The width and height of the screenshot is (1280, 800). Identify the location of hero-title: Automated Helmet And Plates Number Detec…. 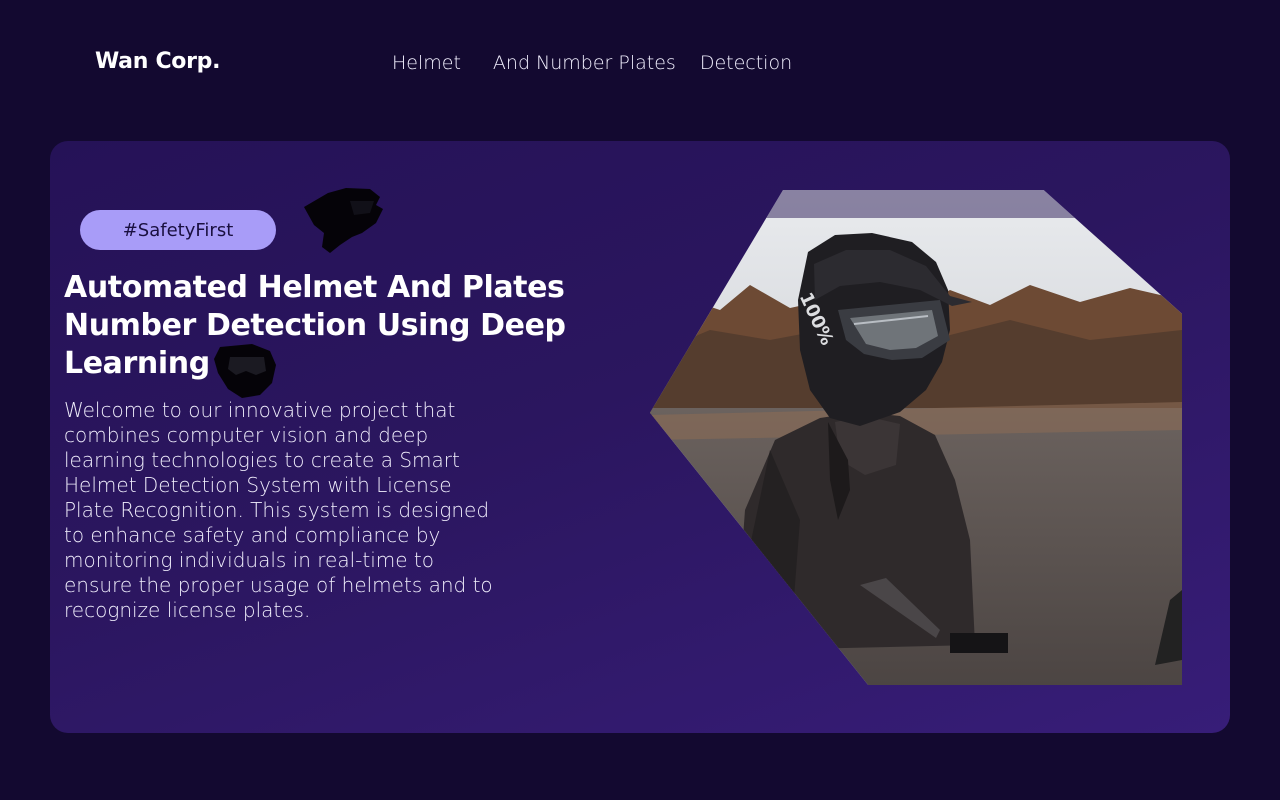
(315, 325).